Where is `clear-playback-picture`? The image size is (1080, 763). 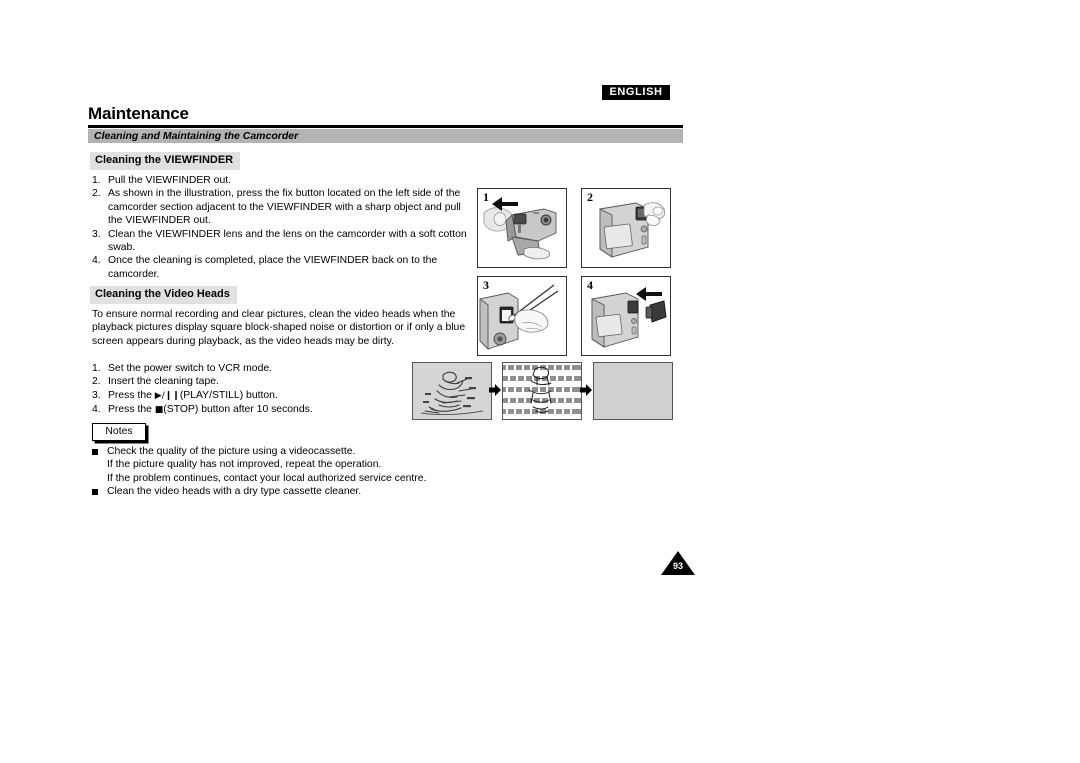
clear-playback-picture is located at coordinates (452, 391).